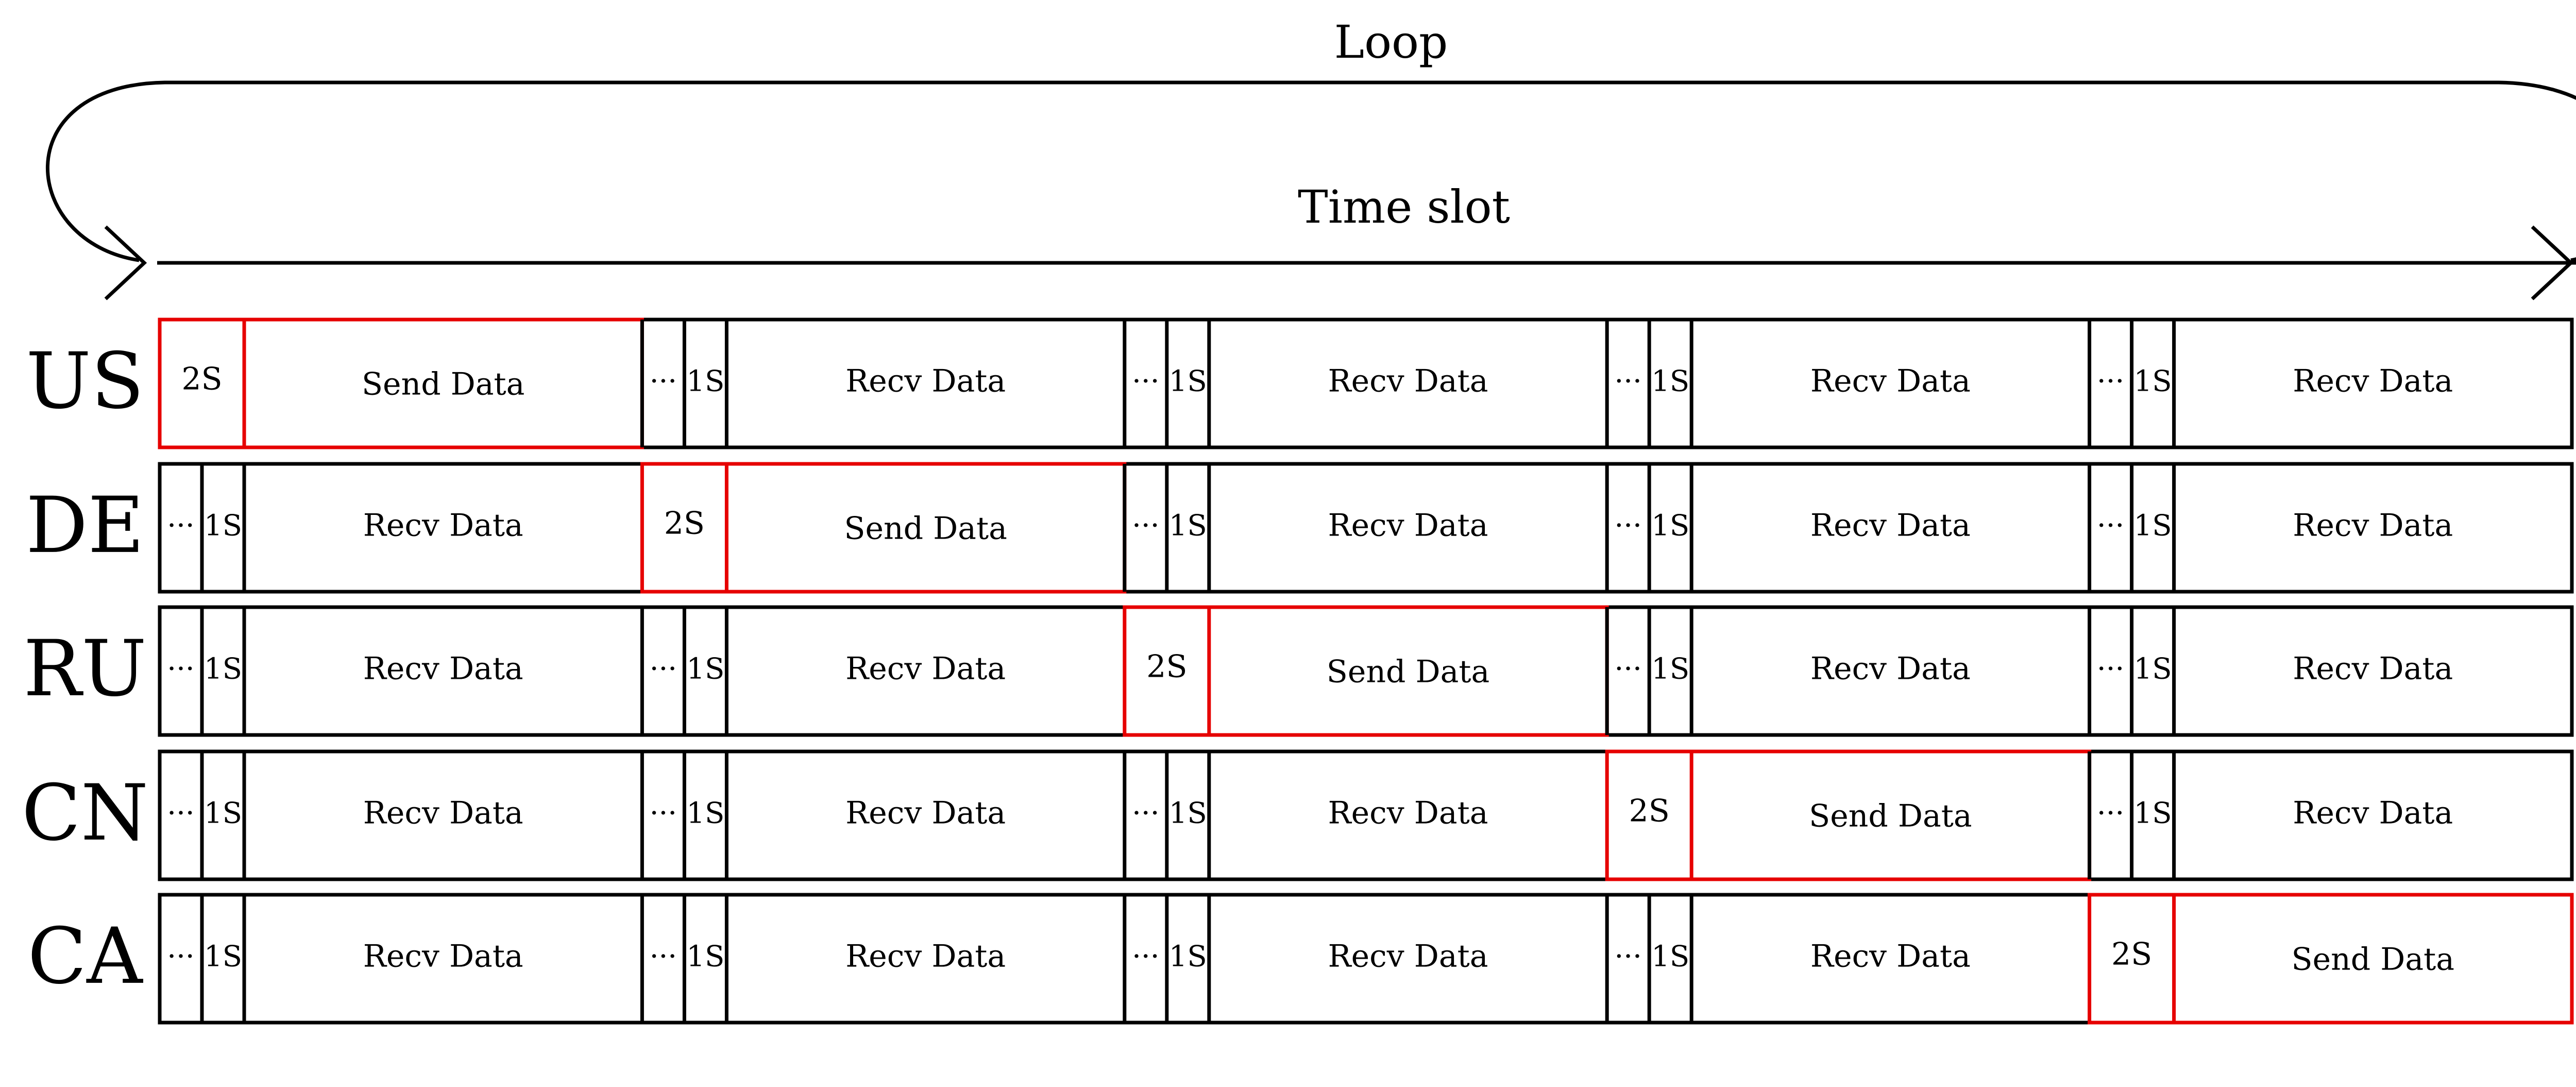 The image size is (2576, 1087). Describe the element at coordinates (1391, 42) in the screenshot. I see `loop-label: Loop` at that location.